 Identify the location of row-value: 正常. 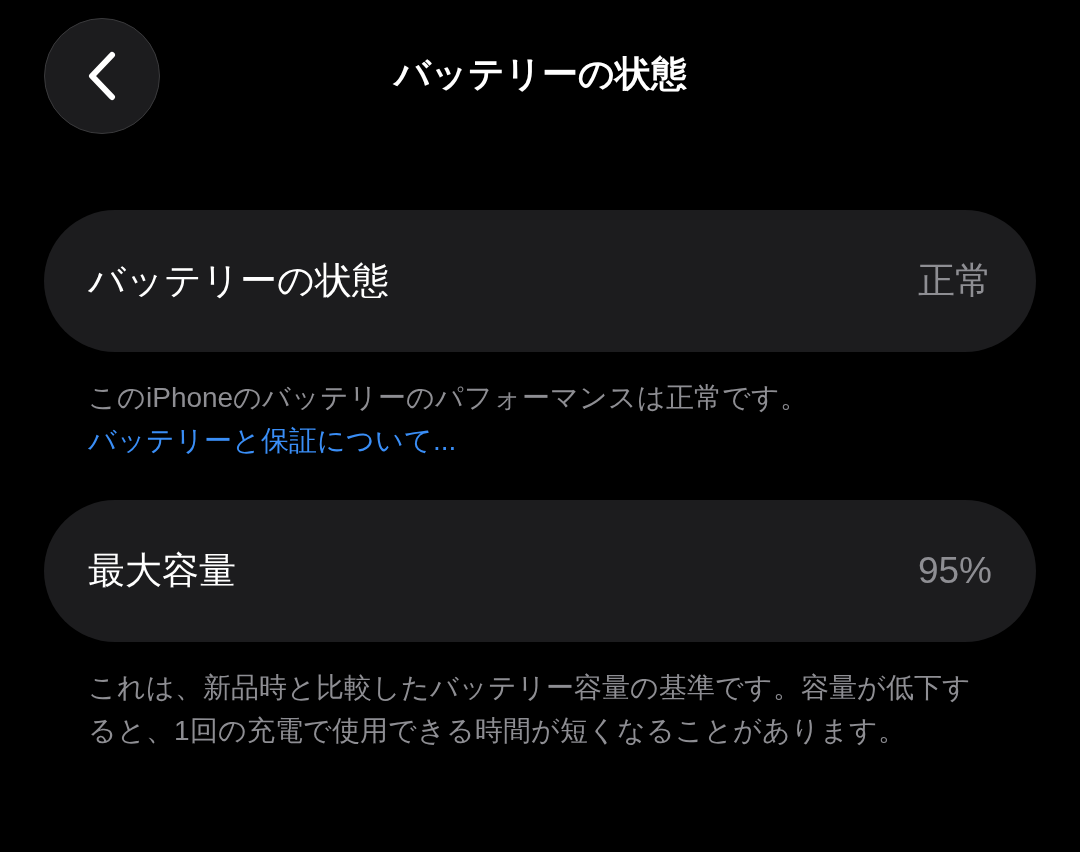
(955, 281).